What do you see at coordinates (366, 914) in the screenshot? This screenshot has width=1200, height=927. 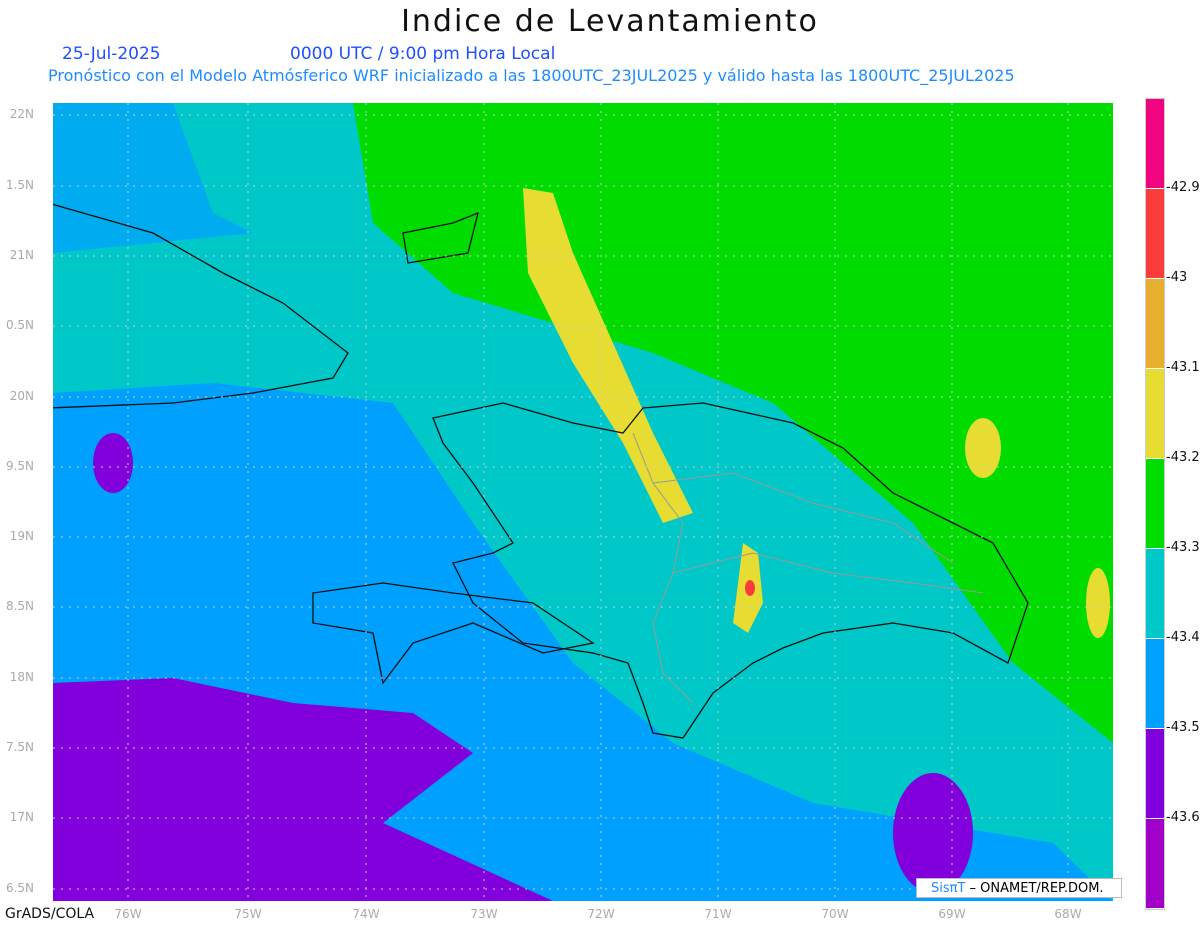 I see `lon-label: 74W` at bounding box center [366, 914].